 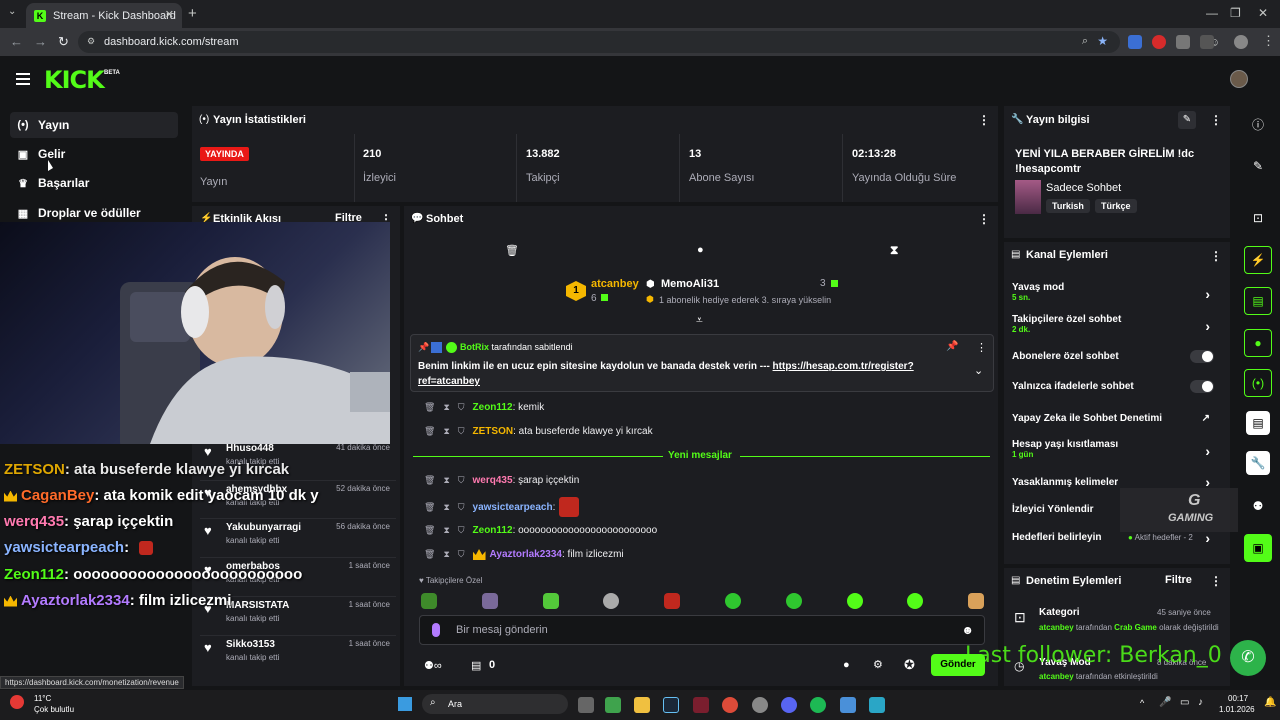 What do you see at coordinates (1258, 301) in the screenshot?
I see `document-icon: ▤` at bounding box center [1258, 301].